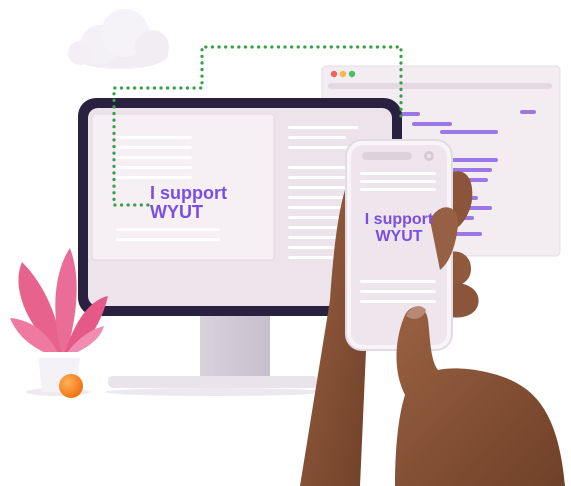  I want to click on browser-address-bar, so click(440, 86).